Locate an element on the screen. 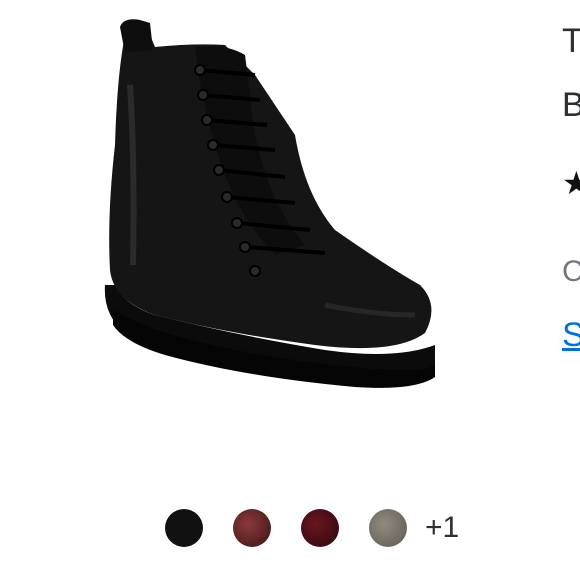 The height and width of the screenshot is (580, 580). more-colors-count: +1 is located at coordinates (442, 528).